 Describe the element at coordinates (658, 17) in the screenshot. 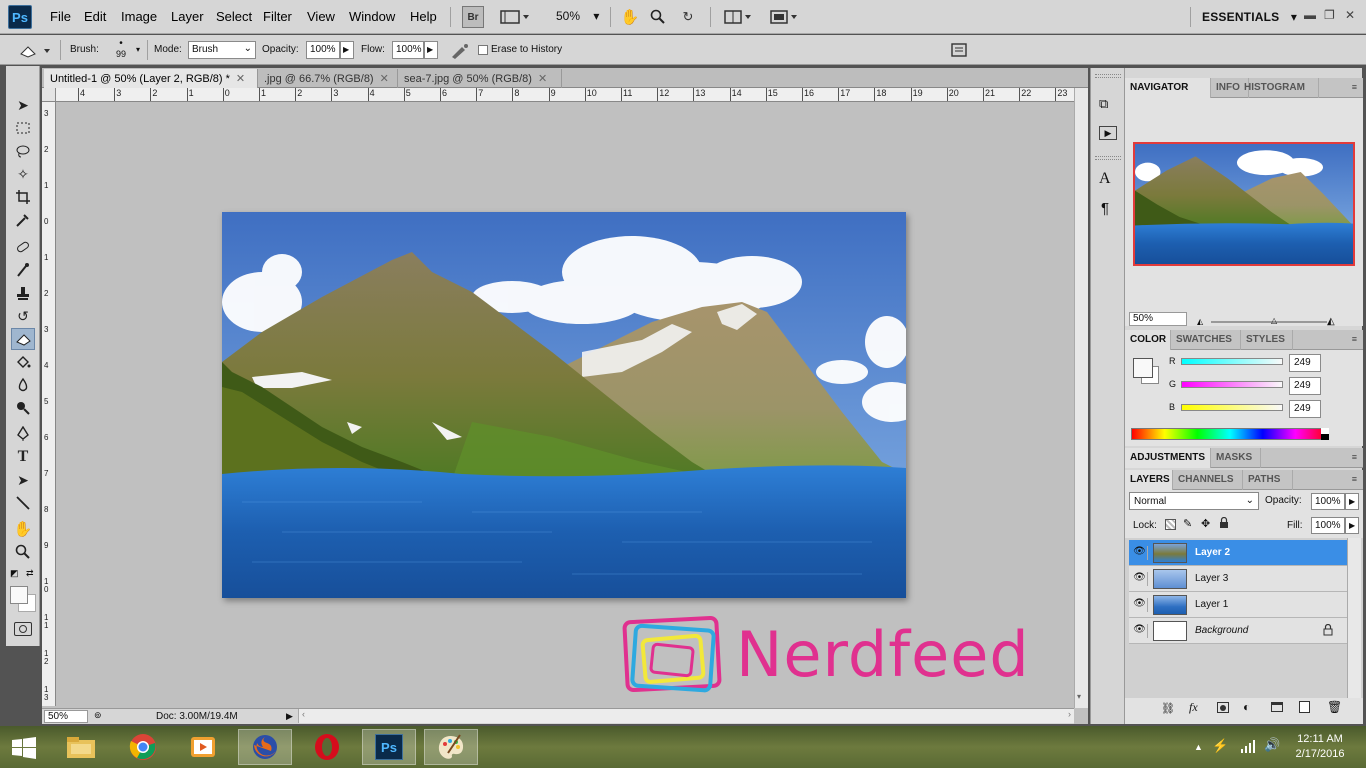

I see `zoom-tool-button` at that location.